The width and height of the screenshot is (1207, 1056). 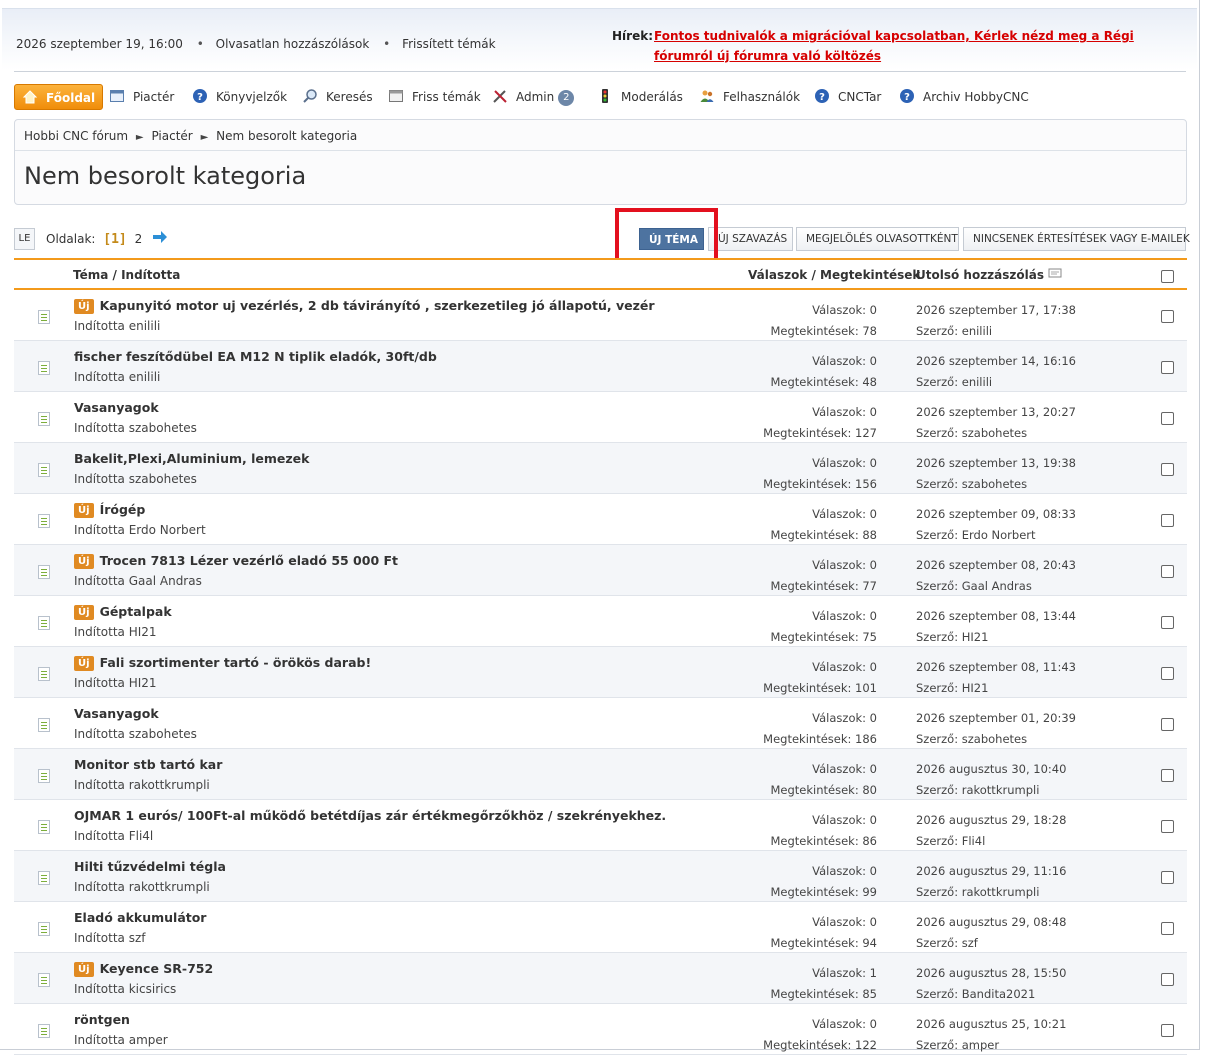 What do you see at coordinates (76, 136) in the screenshot?
I see `breadcrumb-forum: Hobbi CNC fórum` at bounding box center [76, 136].